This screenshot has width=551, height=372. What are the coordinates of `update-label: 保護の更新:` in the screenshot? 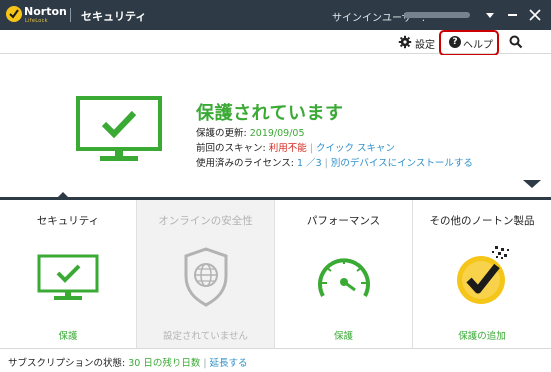 It's located at (221, 133).